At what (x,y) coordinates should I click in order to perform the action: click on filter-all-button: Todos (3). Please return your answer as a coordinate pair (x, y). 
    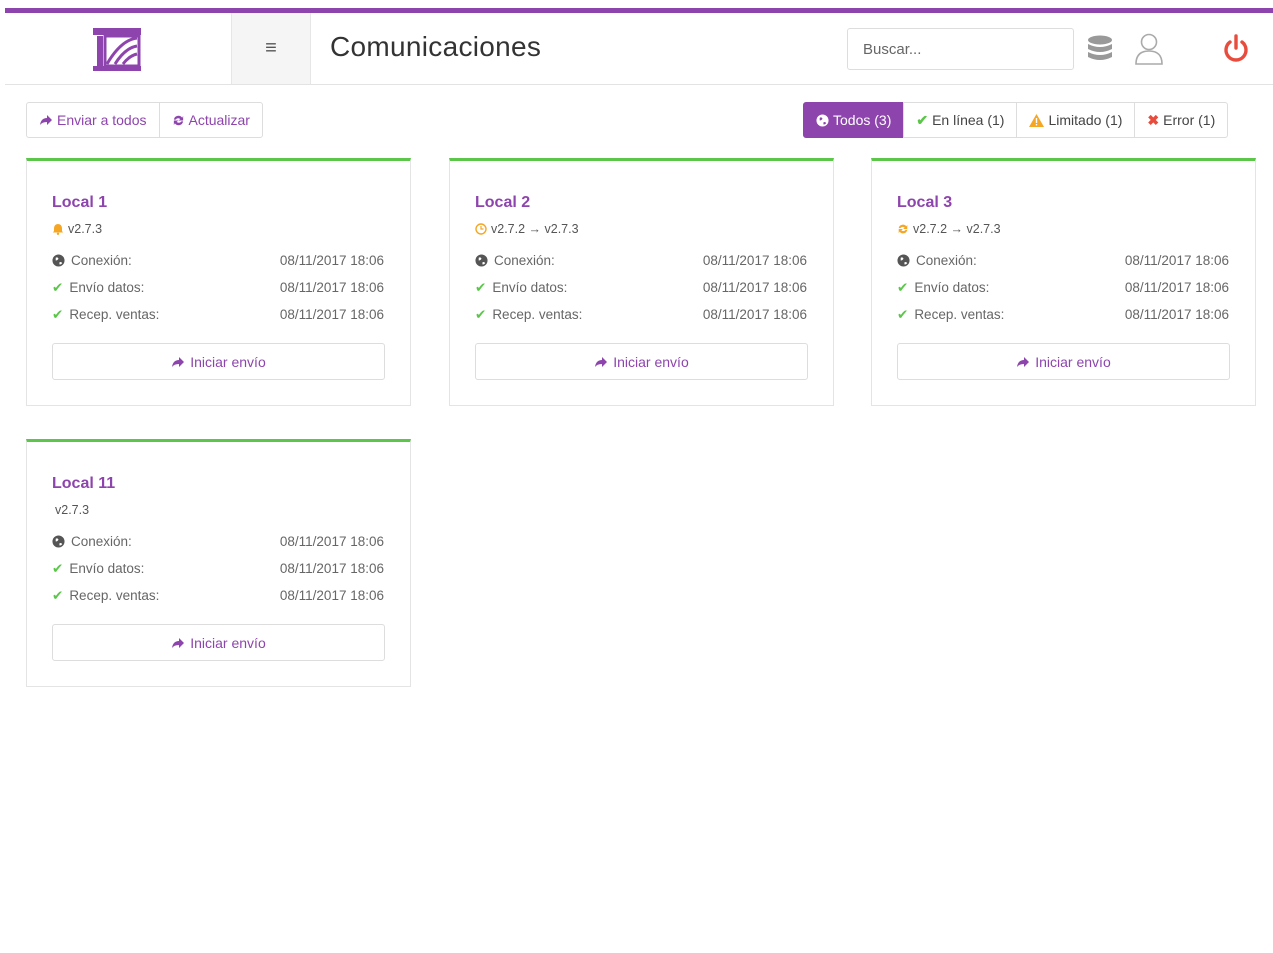
    Looking at the image, I should click on (854, 120).